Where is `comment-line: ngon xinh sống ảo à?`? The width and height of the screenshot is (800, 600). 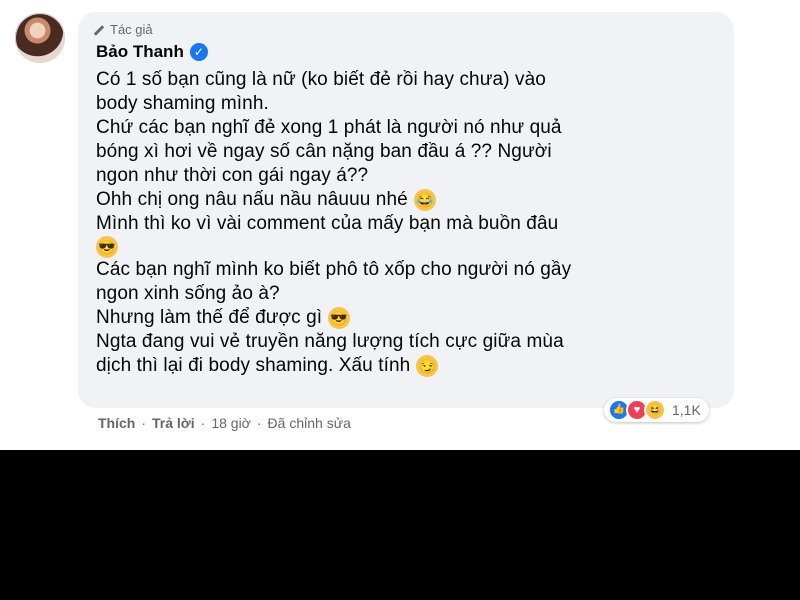
comment-line: ngon xinh sống ảo à? is located at coordinates (406, 294).